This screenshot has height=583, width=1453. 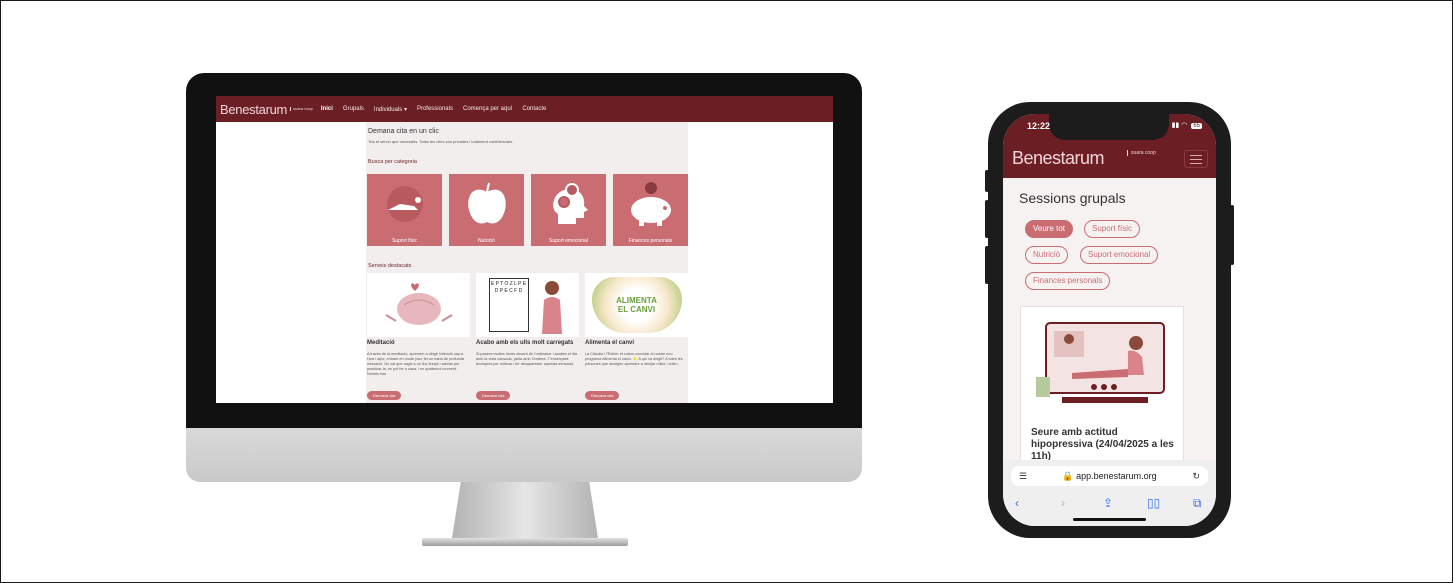 What do you see at coordinates (1112, 229) in the screenshot?
I see `chip-suport-fisic: Suport físic` at bounding box center [1112, 229].